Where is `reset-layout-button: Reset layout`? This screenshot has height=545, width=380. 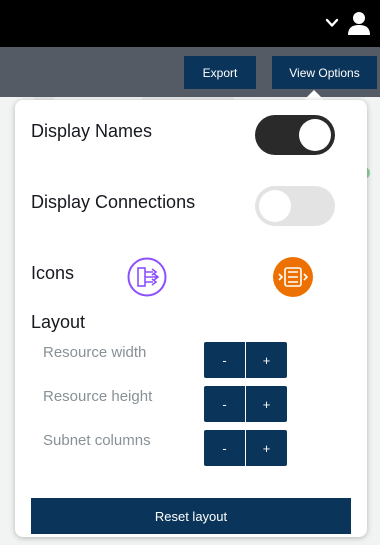
reset-layout-button: Reset layout is located at coordinates (191, 516).